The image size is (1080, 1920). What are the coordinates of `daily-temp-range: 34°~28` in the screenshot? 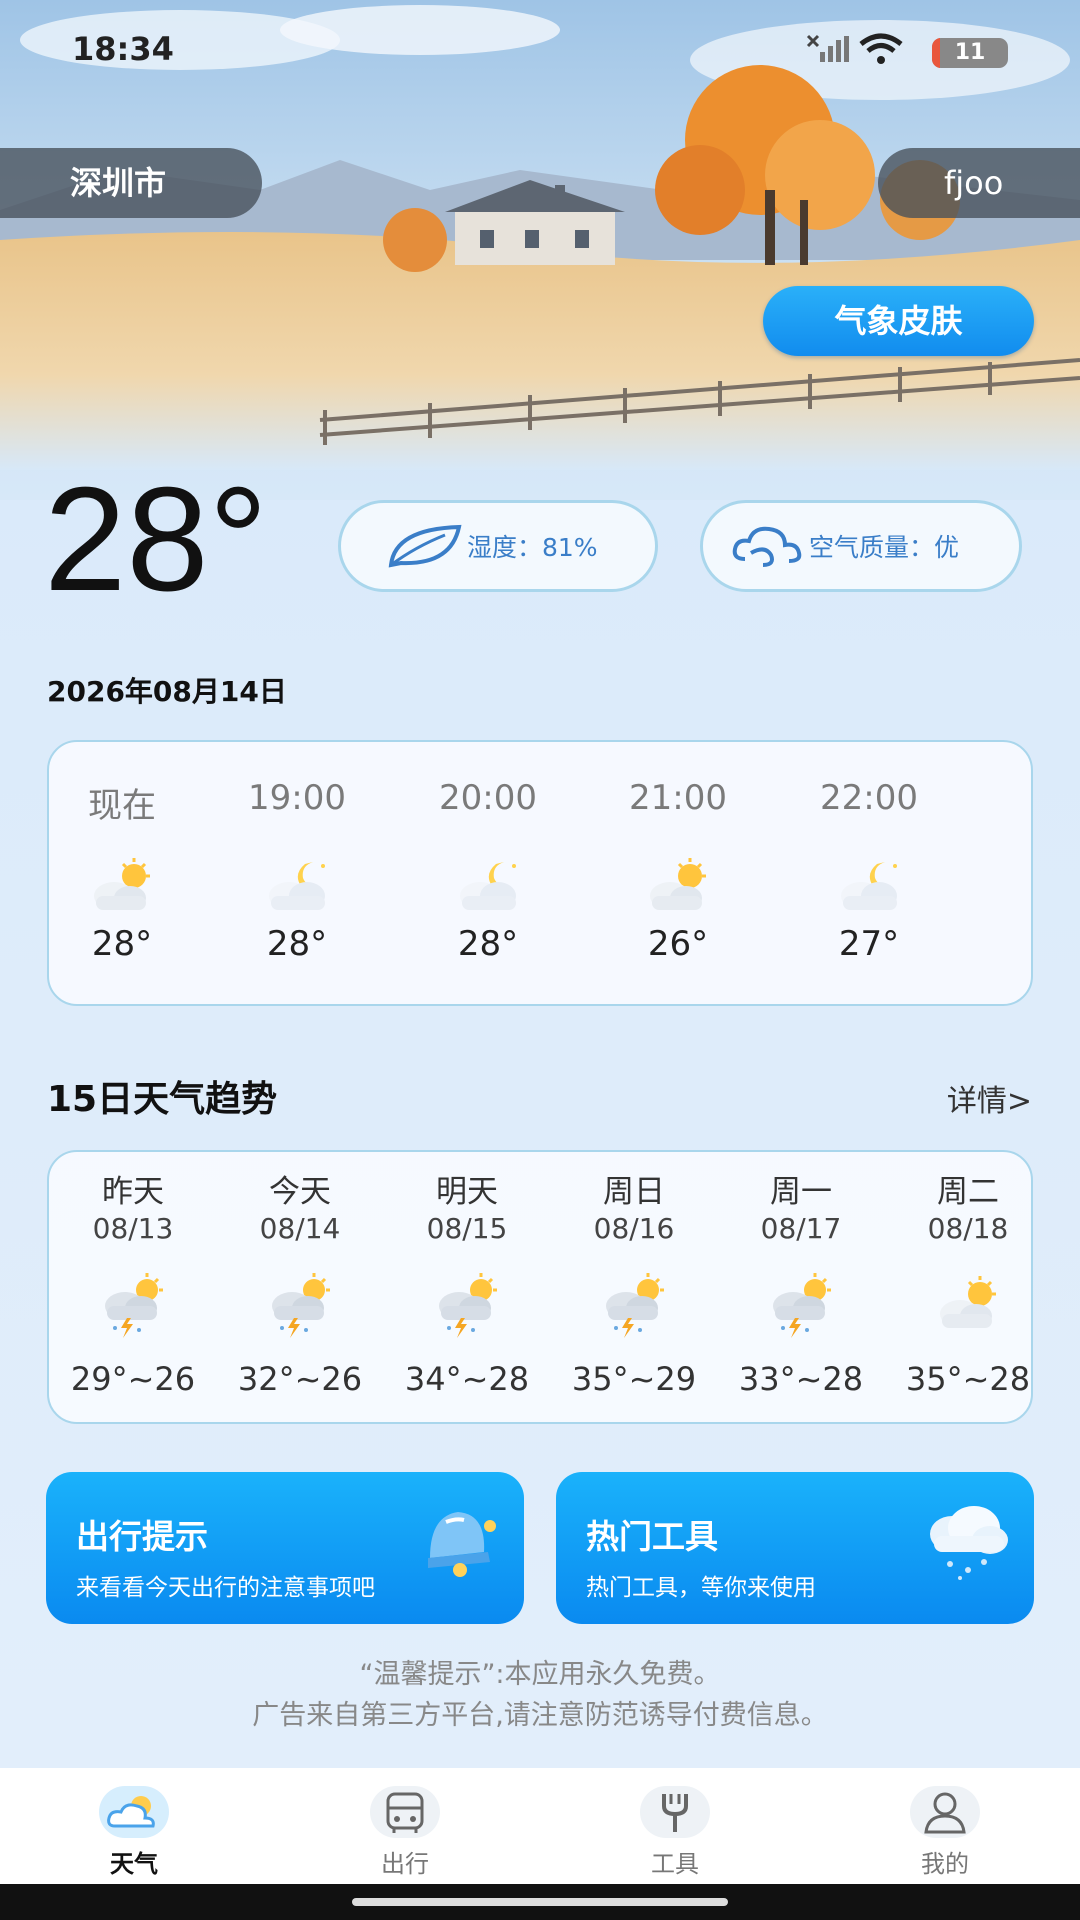 It's located at (467, 1379).